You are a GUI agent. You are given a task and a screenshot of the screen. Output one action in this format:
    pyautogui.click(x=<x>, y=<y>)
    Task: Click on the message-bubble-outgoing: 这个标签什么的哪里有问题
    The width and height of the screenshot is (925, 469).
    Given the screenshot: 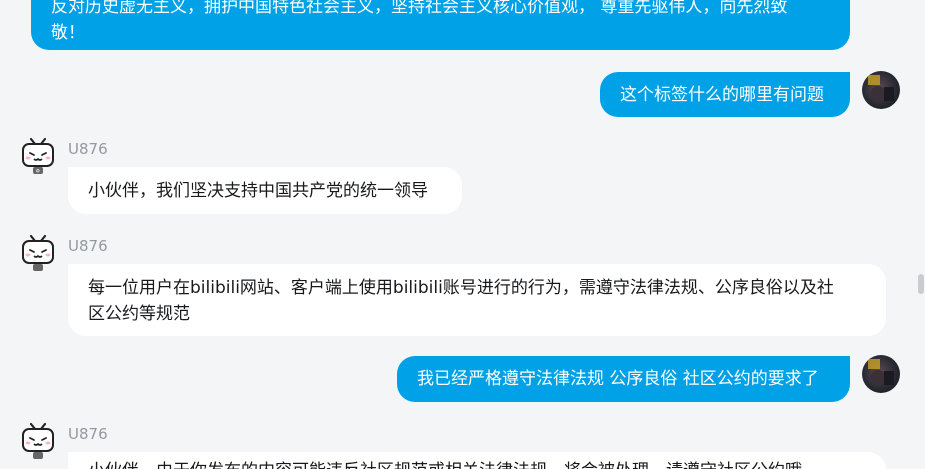 What is the action you would take?
    pyautogui.click(x=725, y=94)
    